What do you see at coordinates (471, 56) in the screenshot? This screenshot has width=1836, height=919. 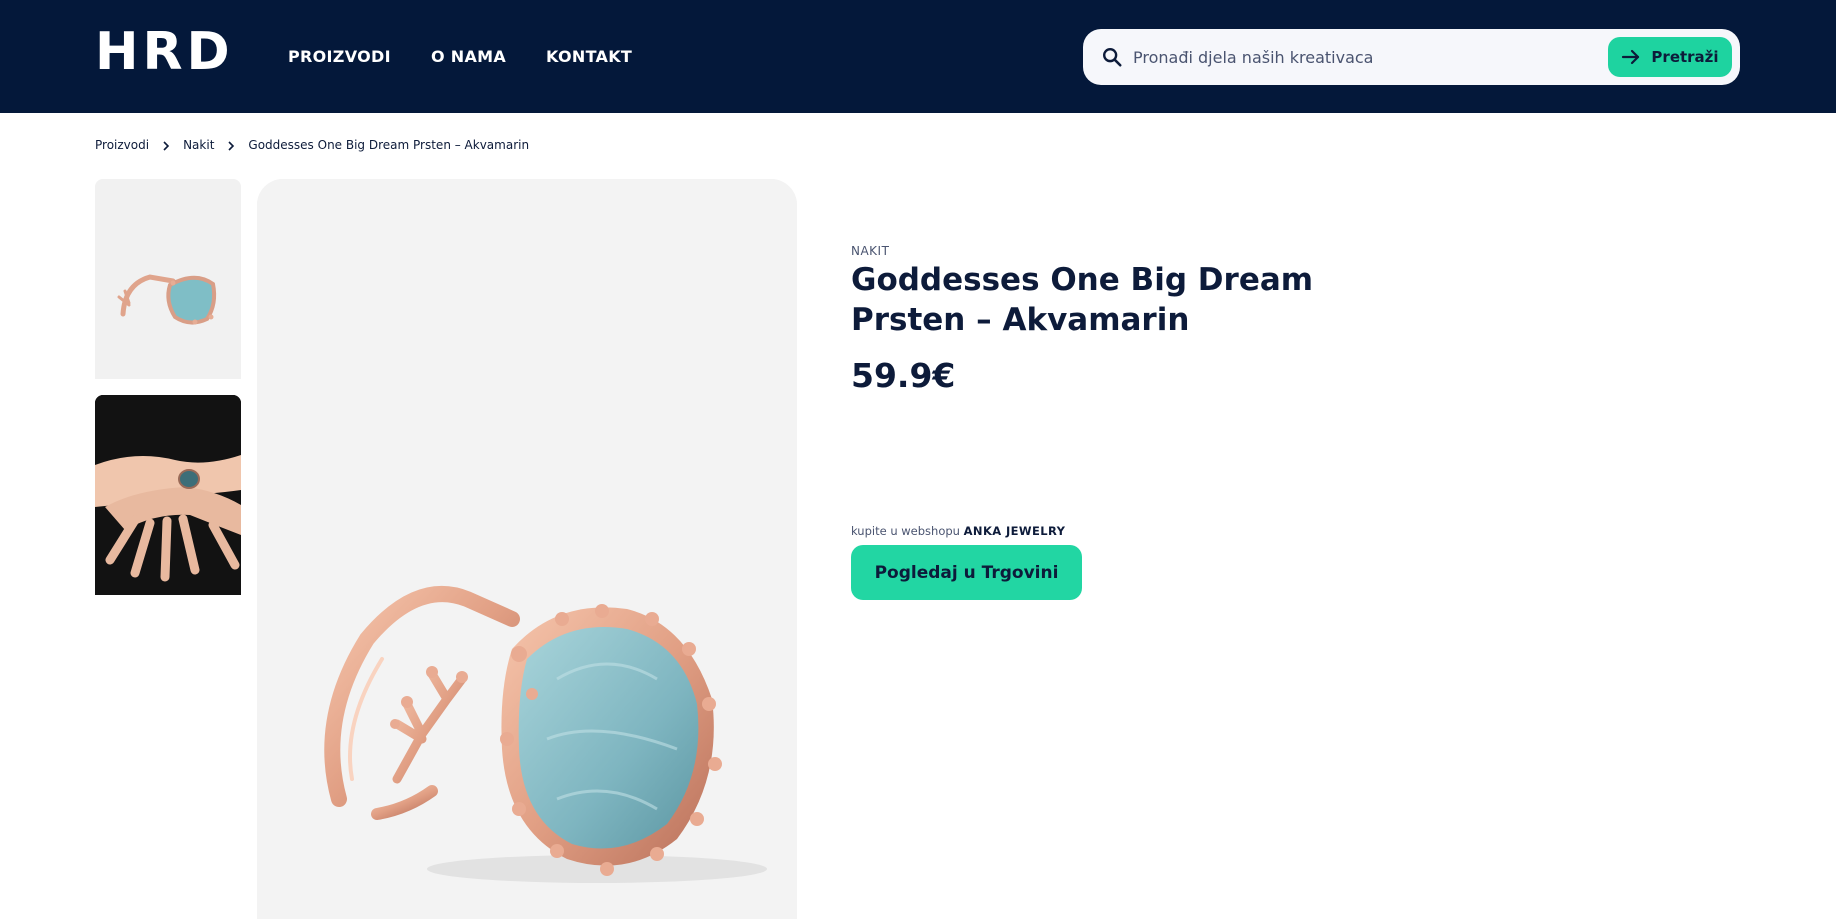 I see `nav-link-about: O NAMA` at bounding box center [471, 56].